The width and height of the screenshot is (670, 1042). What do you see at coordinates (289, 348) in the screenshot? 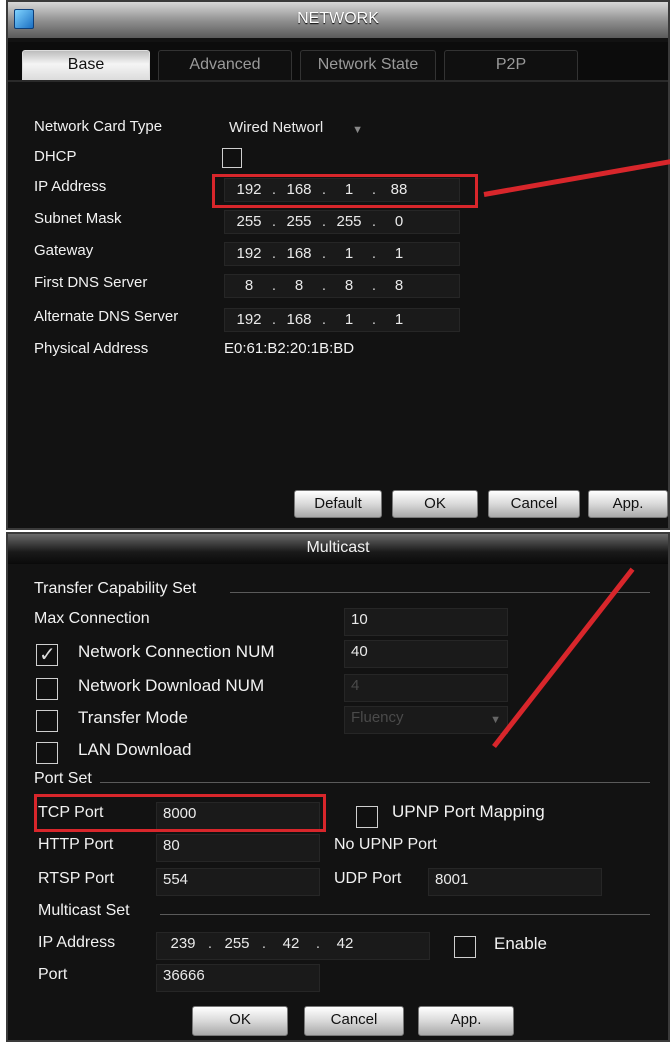
I see `physical-address-value: E0:61:B2:20:1B:BD` at bounding box center [289, 348].